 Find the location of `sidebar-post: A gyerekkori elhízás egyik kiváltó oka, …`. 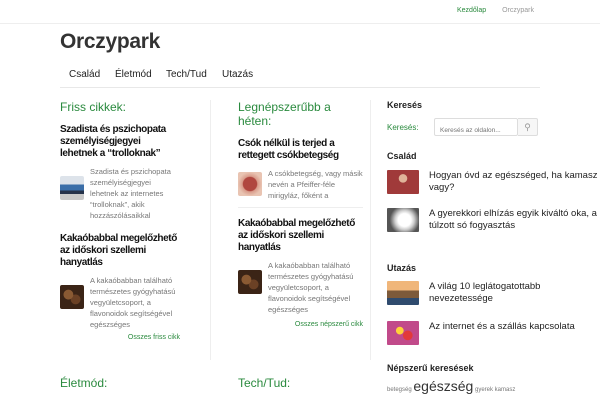

sidebar-post: A gyerekkori elhízás egyik kiváltó oka, … is located at coordinates (493, 220).